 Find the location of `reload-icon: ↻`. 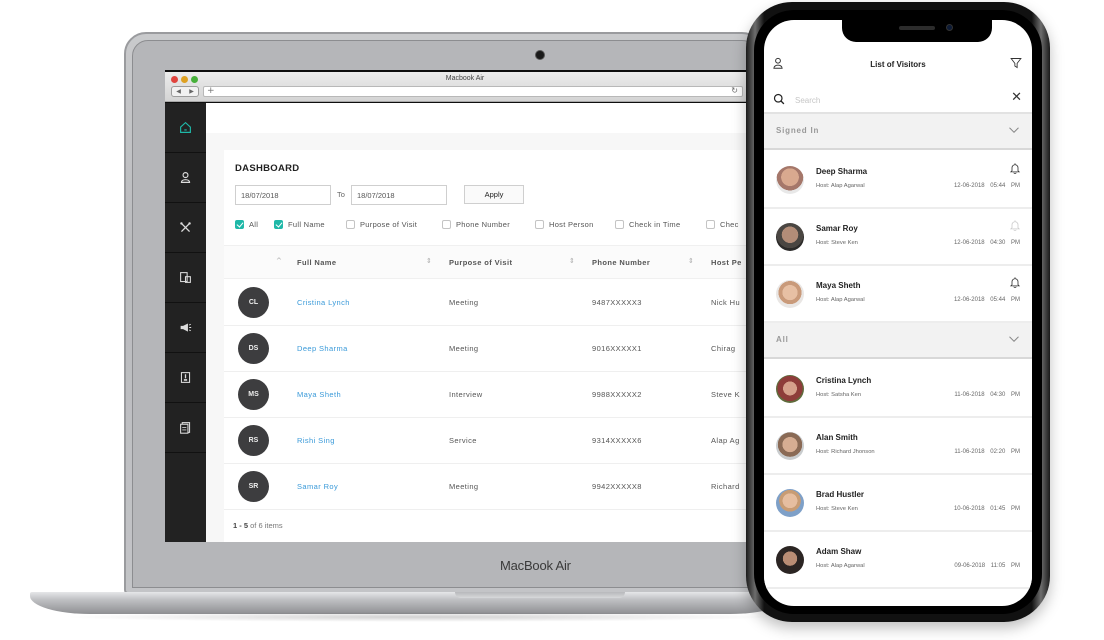

reload-icon: ↻ is located at coordinates (734, 90).